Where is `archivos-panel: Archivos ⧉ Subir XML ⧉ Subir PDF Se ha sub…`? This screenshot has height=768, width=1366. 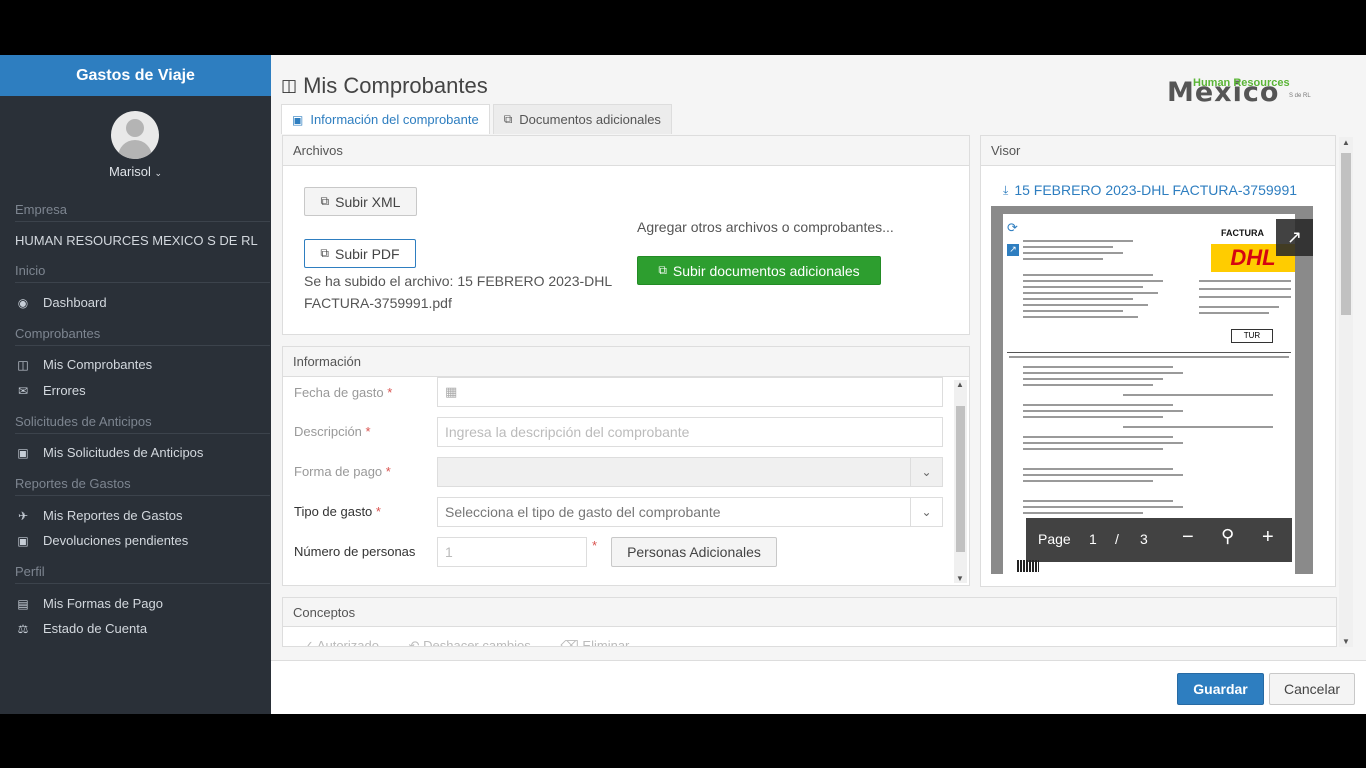 archivos-panel: Archivos ⧉ Subir XML ⧉ Subir PDF Se ha sub… is located at coordinates (626, 235).